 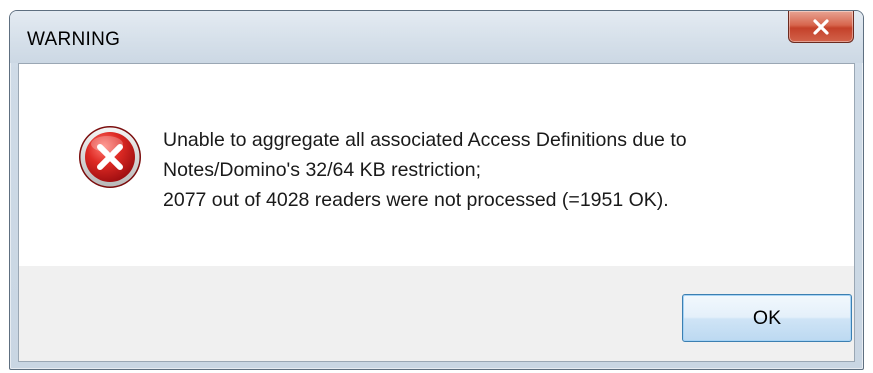 I want to click on close-button, so click(x=821, y=27).